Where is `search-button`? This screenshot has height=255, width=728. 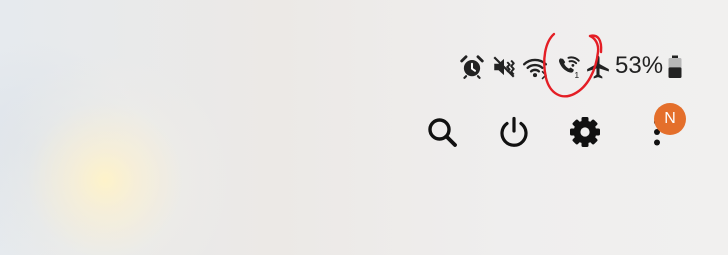
search-button is located at coordinates (442, 132).